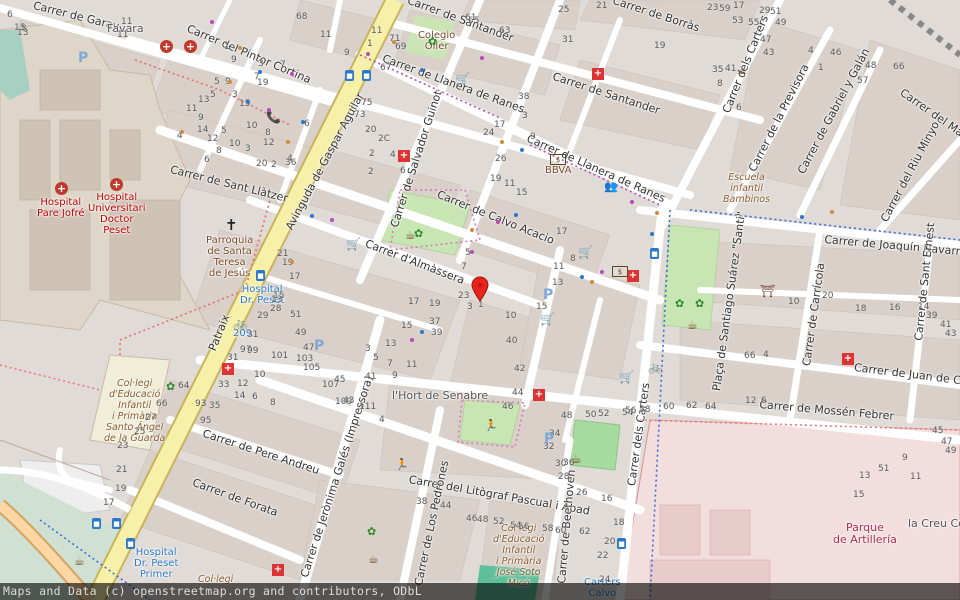 The height and width of the screenshot is (600, 960). I want to click on house-number: 28, so click(276, 309).